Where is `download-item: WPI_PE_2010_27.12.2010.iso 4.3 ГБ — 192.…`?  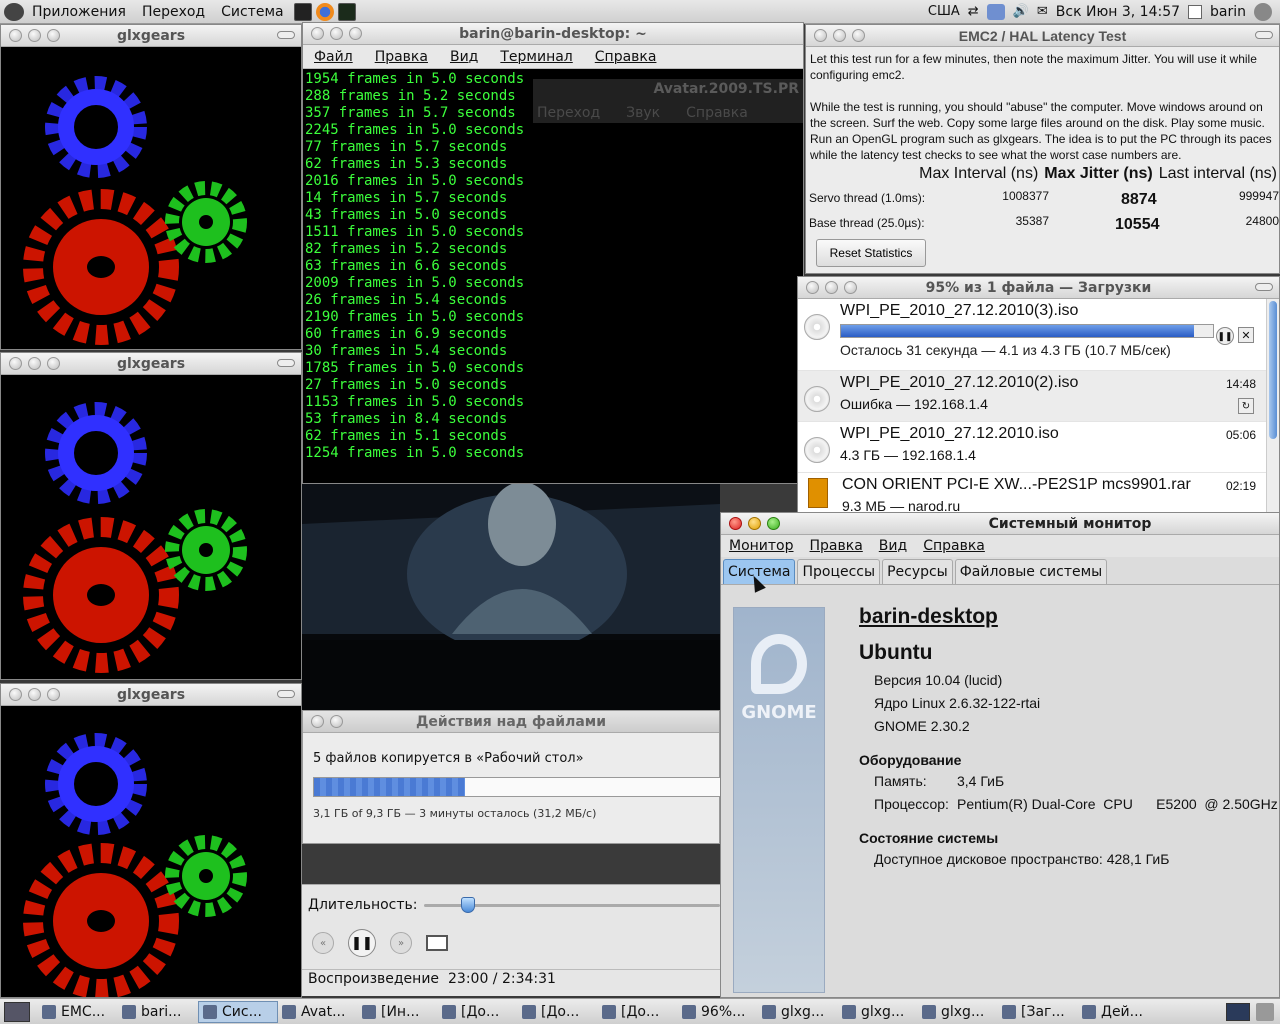
download-item: WPI_PE_2010_27.12.2010.iso 4.3 ГБ — 192.… is located at coordinates (1032, 447).